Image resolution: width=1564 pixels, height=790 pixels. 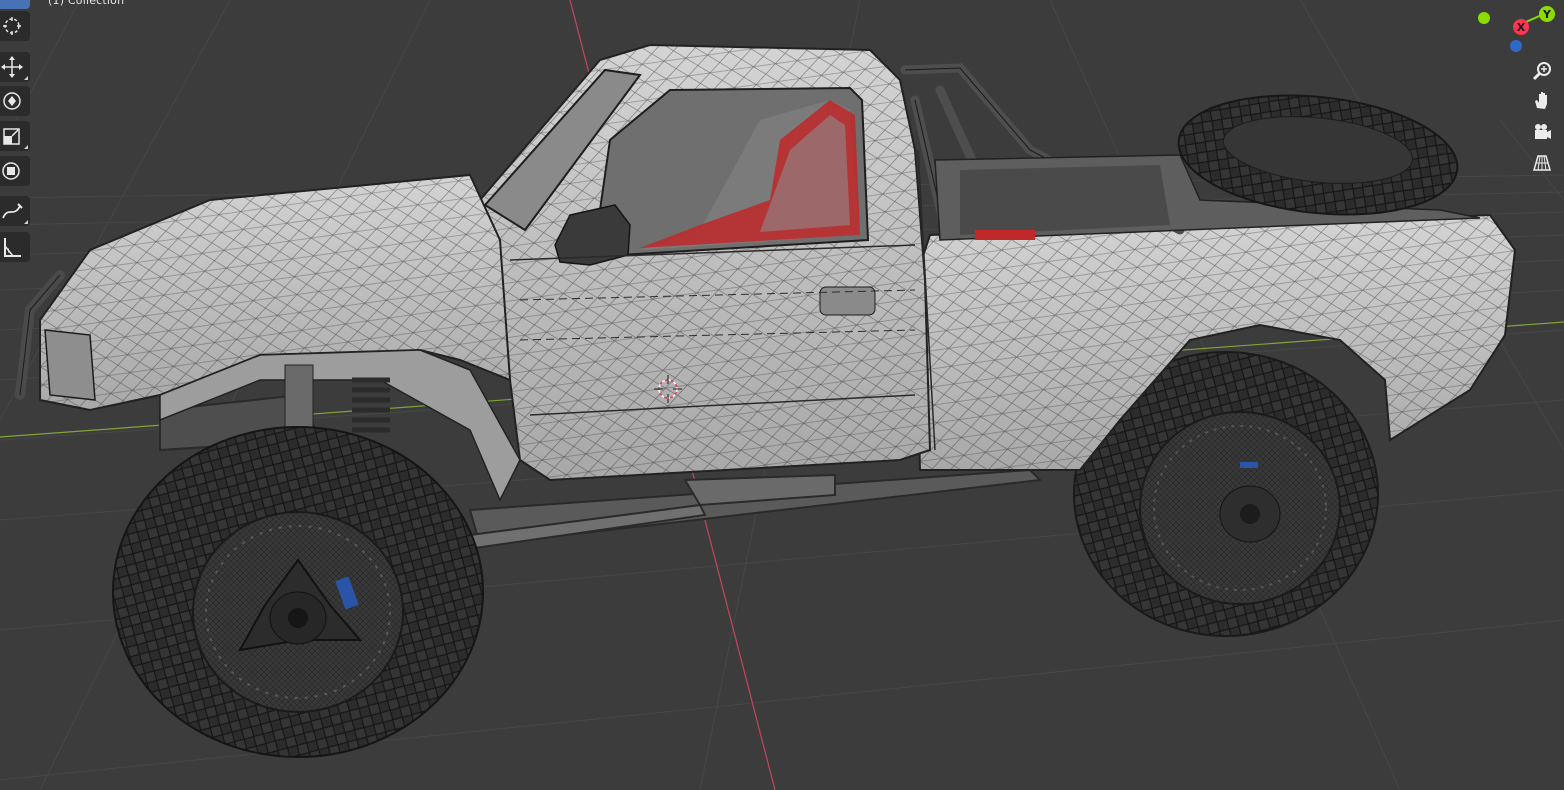 I want to click on z-axis-handle, so click(x=1516, y=46).